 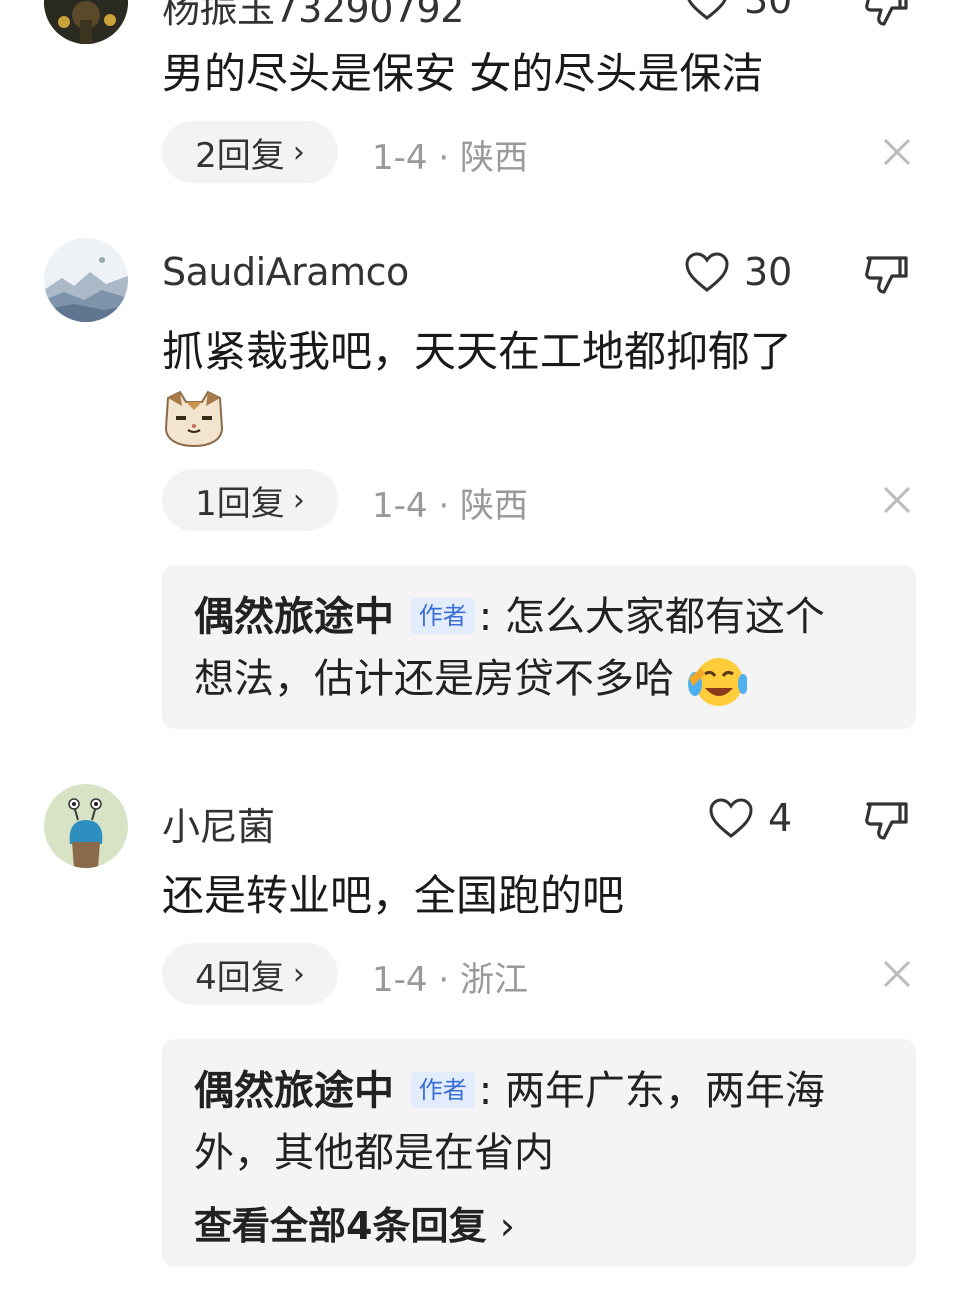 I want to click on comment-text: 男的尽头是保安 女的尽头是保洁, so click(x=463, y=73).